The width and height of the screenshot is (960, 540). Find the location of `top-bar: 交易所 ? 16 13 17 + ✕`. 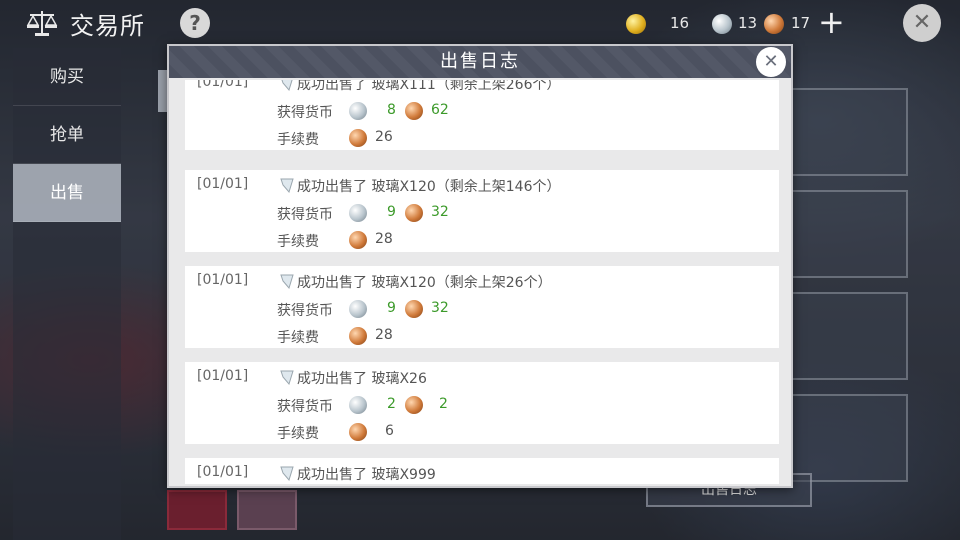

top-bar: 交易所 ? 16 13 17 + ✕ is located at coordinates (480, 24).